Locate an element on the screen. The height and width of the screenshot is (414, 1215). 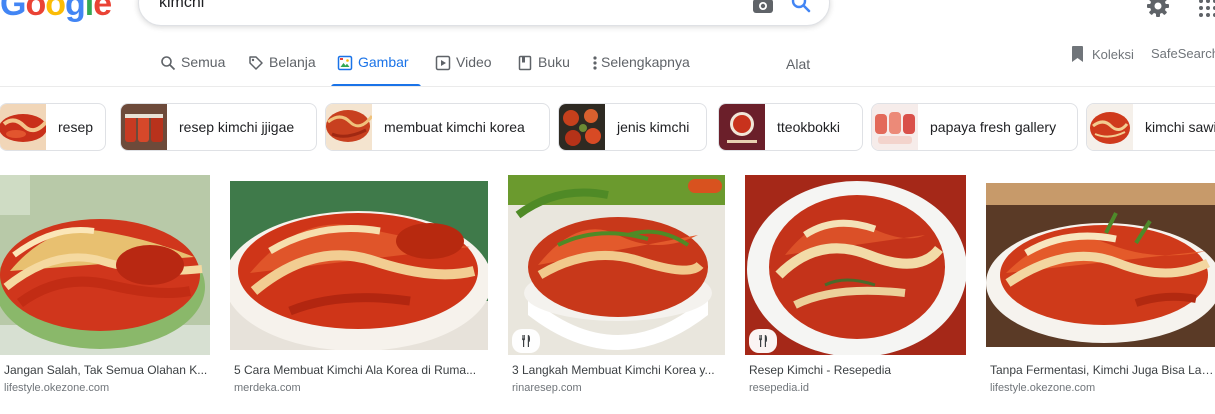
chip-membuat-kimchi-korea: membuat kimchi korea is located at coordinates (437, 127).